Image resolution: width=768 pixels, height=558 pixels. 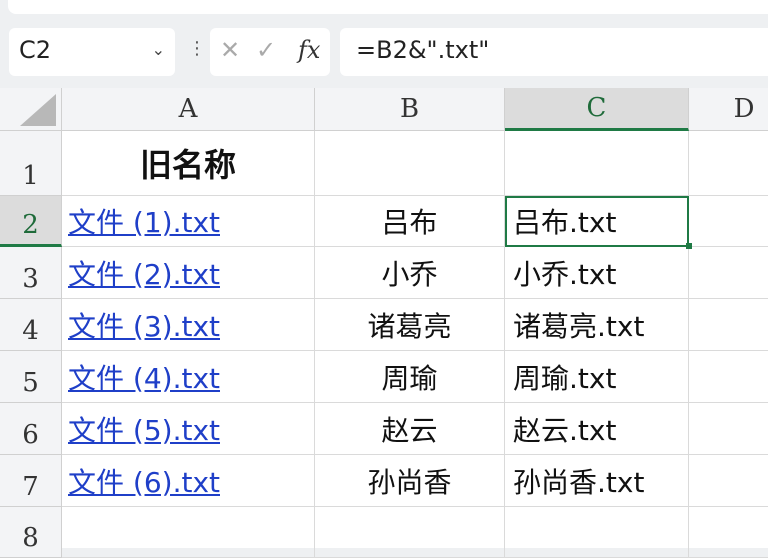 I want to click on toolbar-strip, so click(x=388, y=7).